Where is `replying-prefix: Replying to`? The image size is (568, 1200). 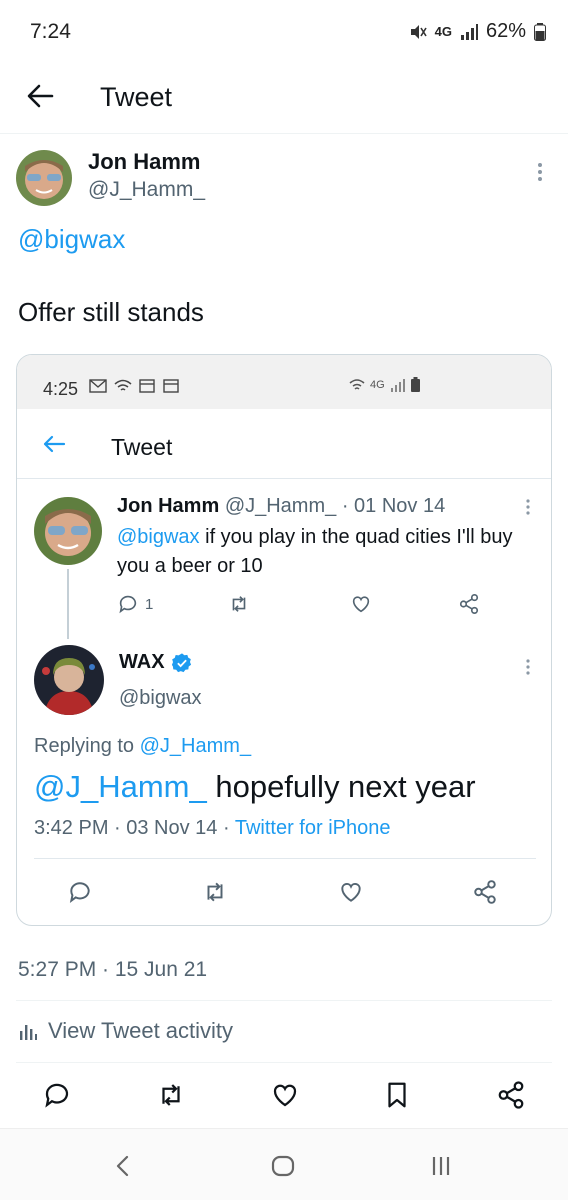
replying-prefix: Replying to is located at coordinates (87, 746).